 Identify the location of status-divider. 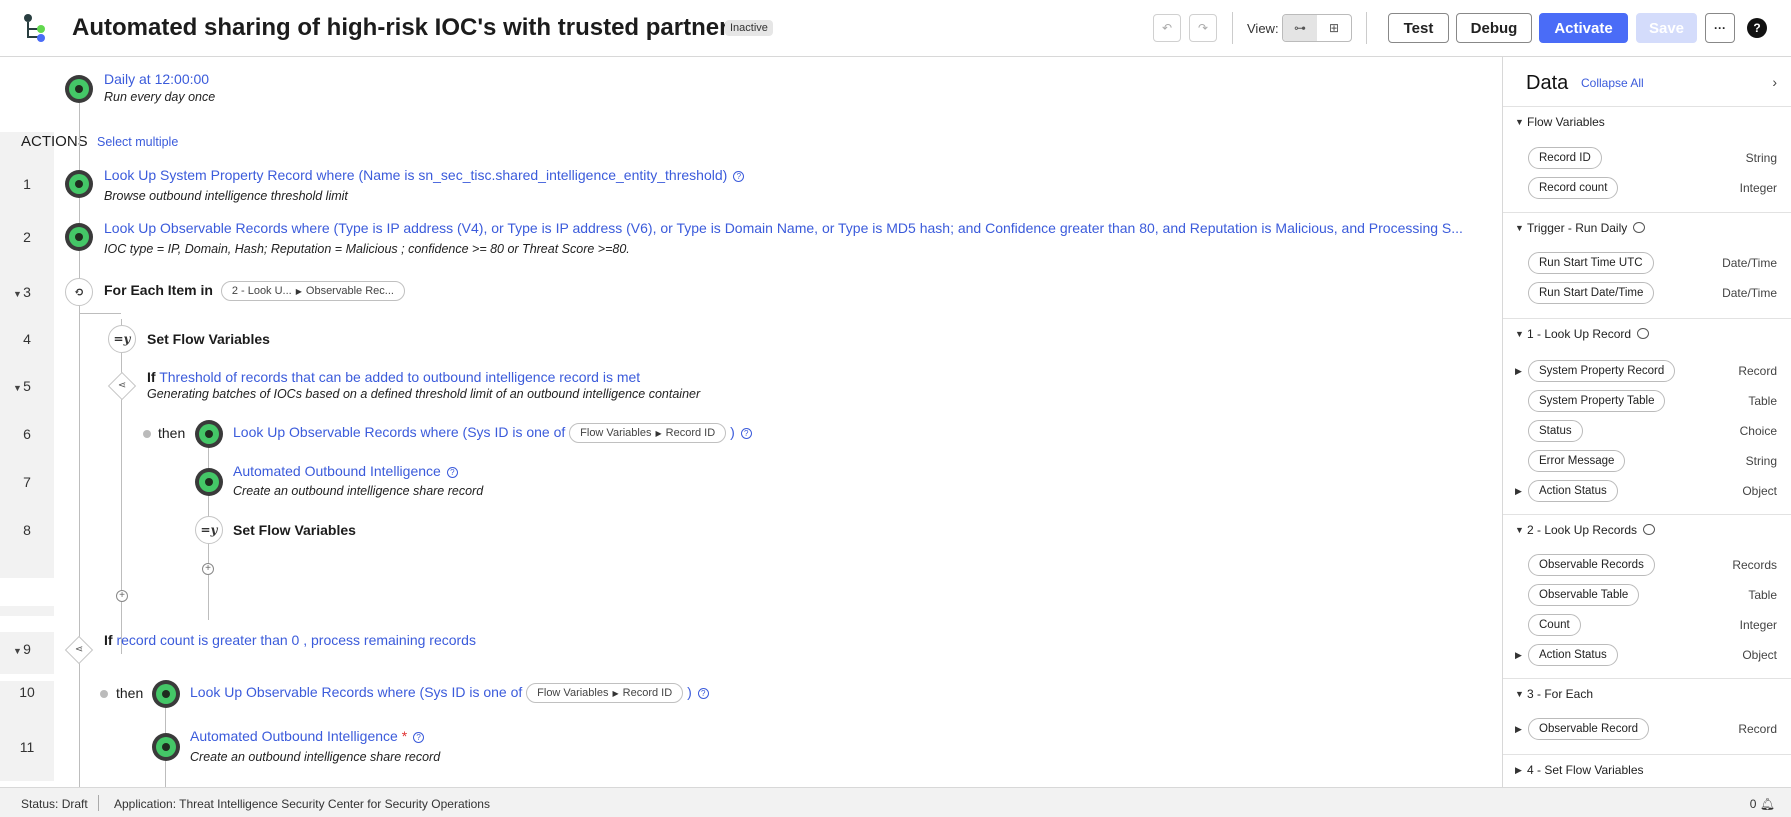
(98, 803).